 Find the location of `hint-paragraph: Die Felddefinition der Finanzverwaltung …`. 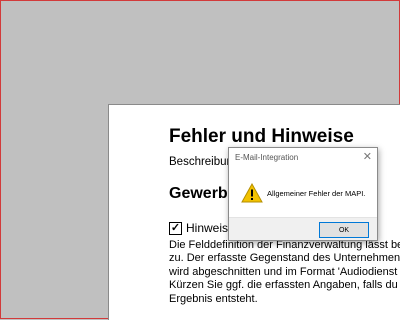

hint-paragraph: Die Felddefinition der Finanzverwaltung … is located at coordinates (284, 272).